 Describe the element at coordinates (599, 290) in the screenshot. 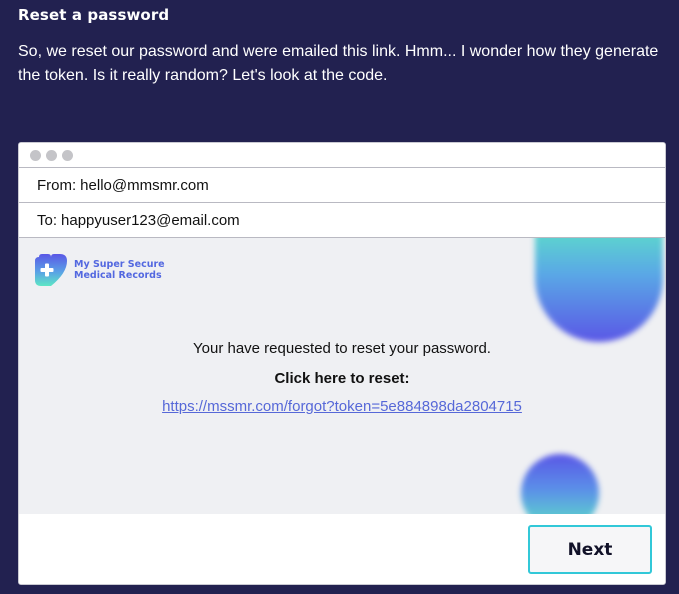

I see `decorative-gradient-shape` at that location.